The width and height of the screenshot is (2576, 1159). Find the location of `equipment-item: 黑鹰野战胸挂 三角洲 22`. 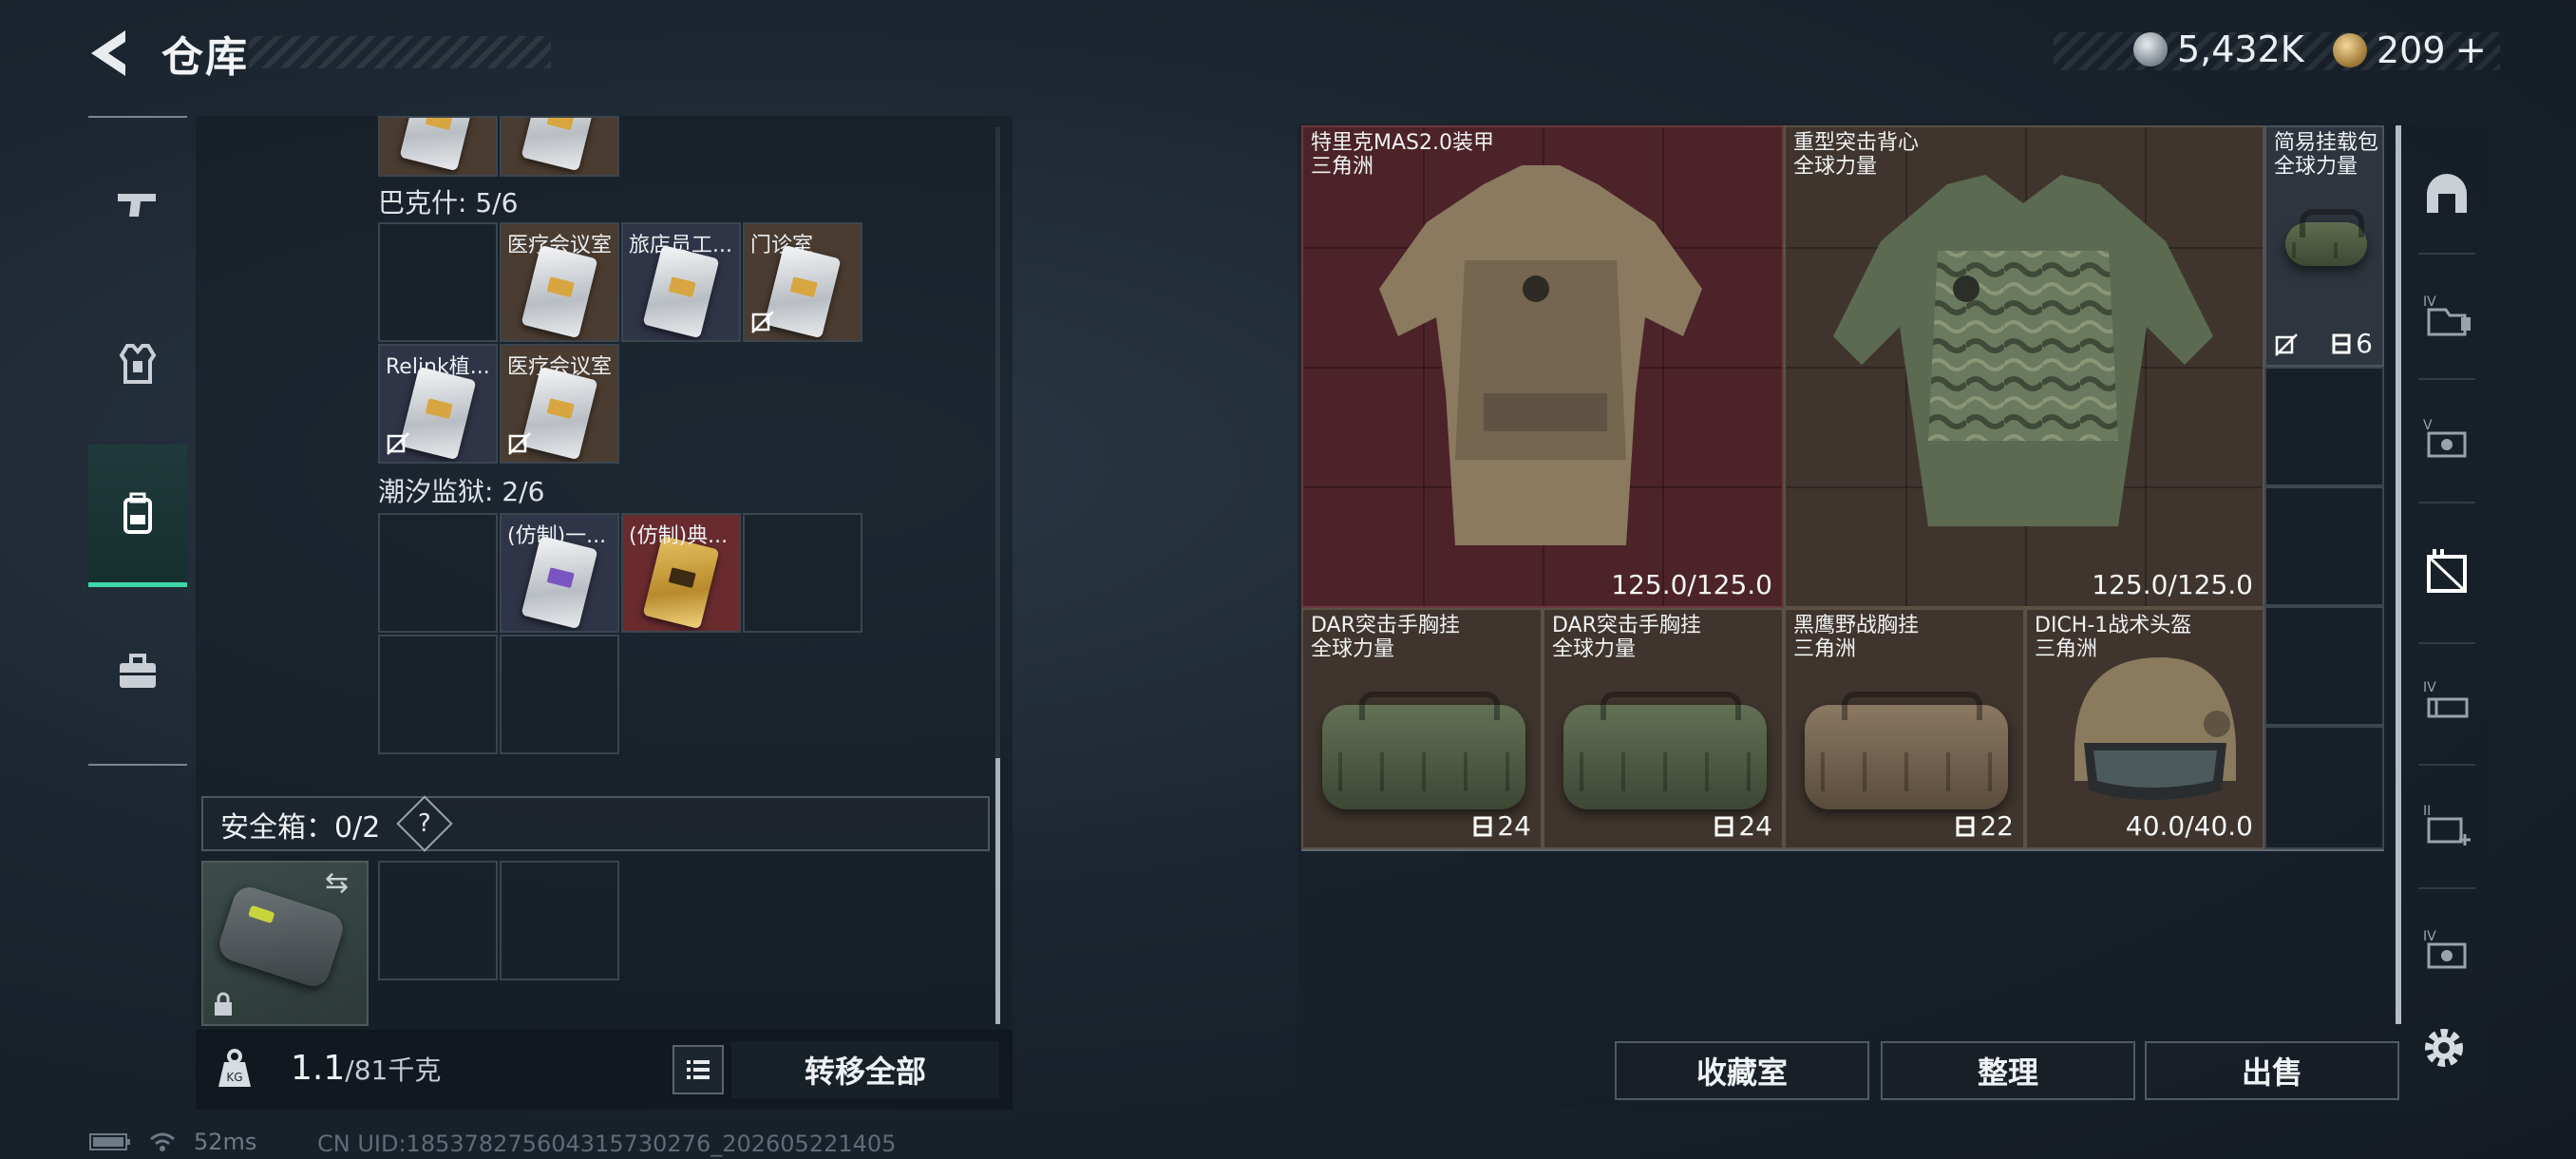

equipment-item: 黑鹰野战胸挂 三角洲 22 is located at coordinates (1904, 728).